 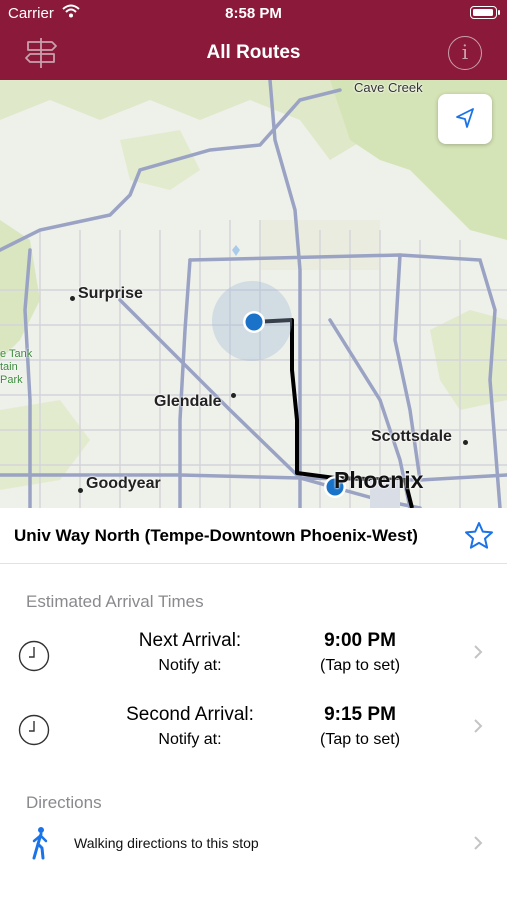 I want to click on status-time: 8:58 PM, so click(x=253, y=13).